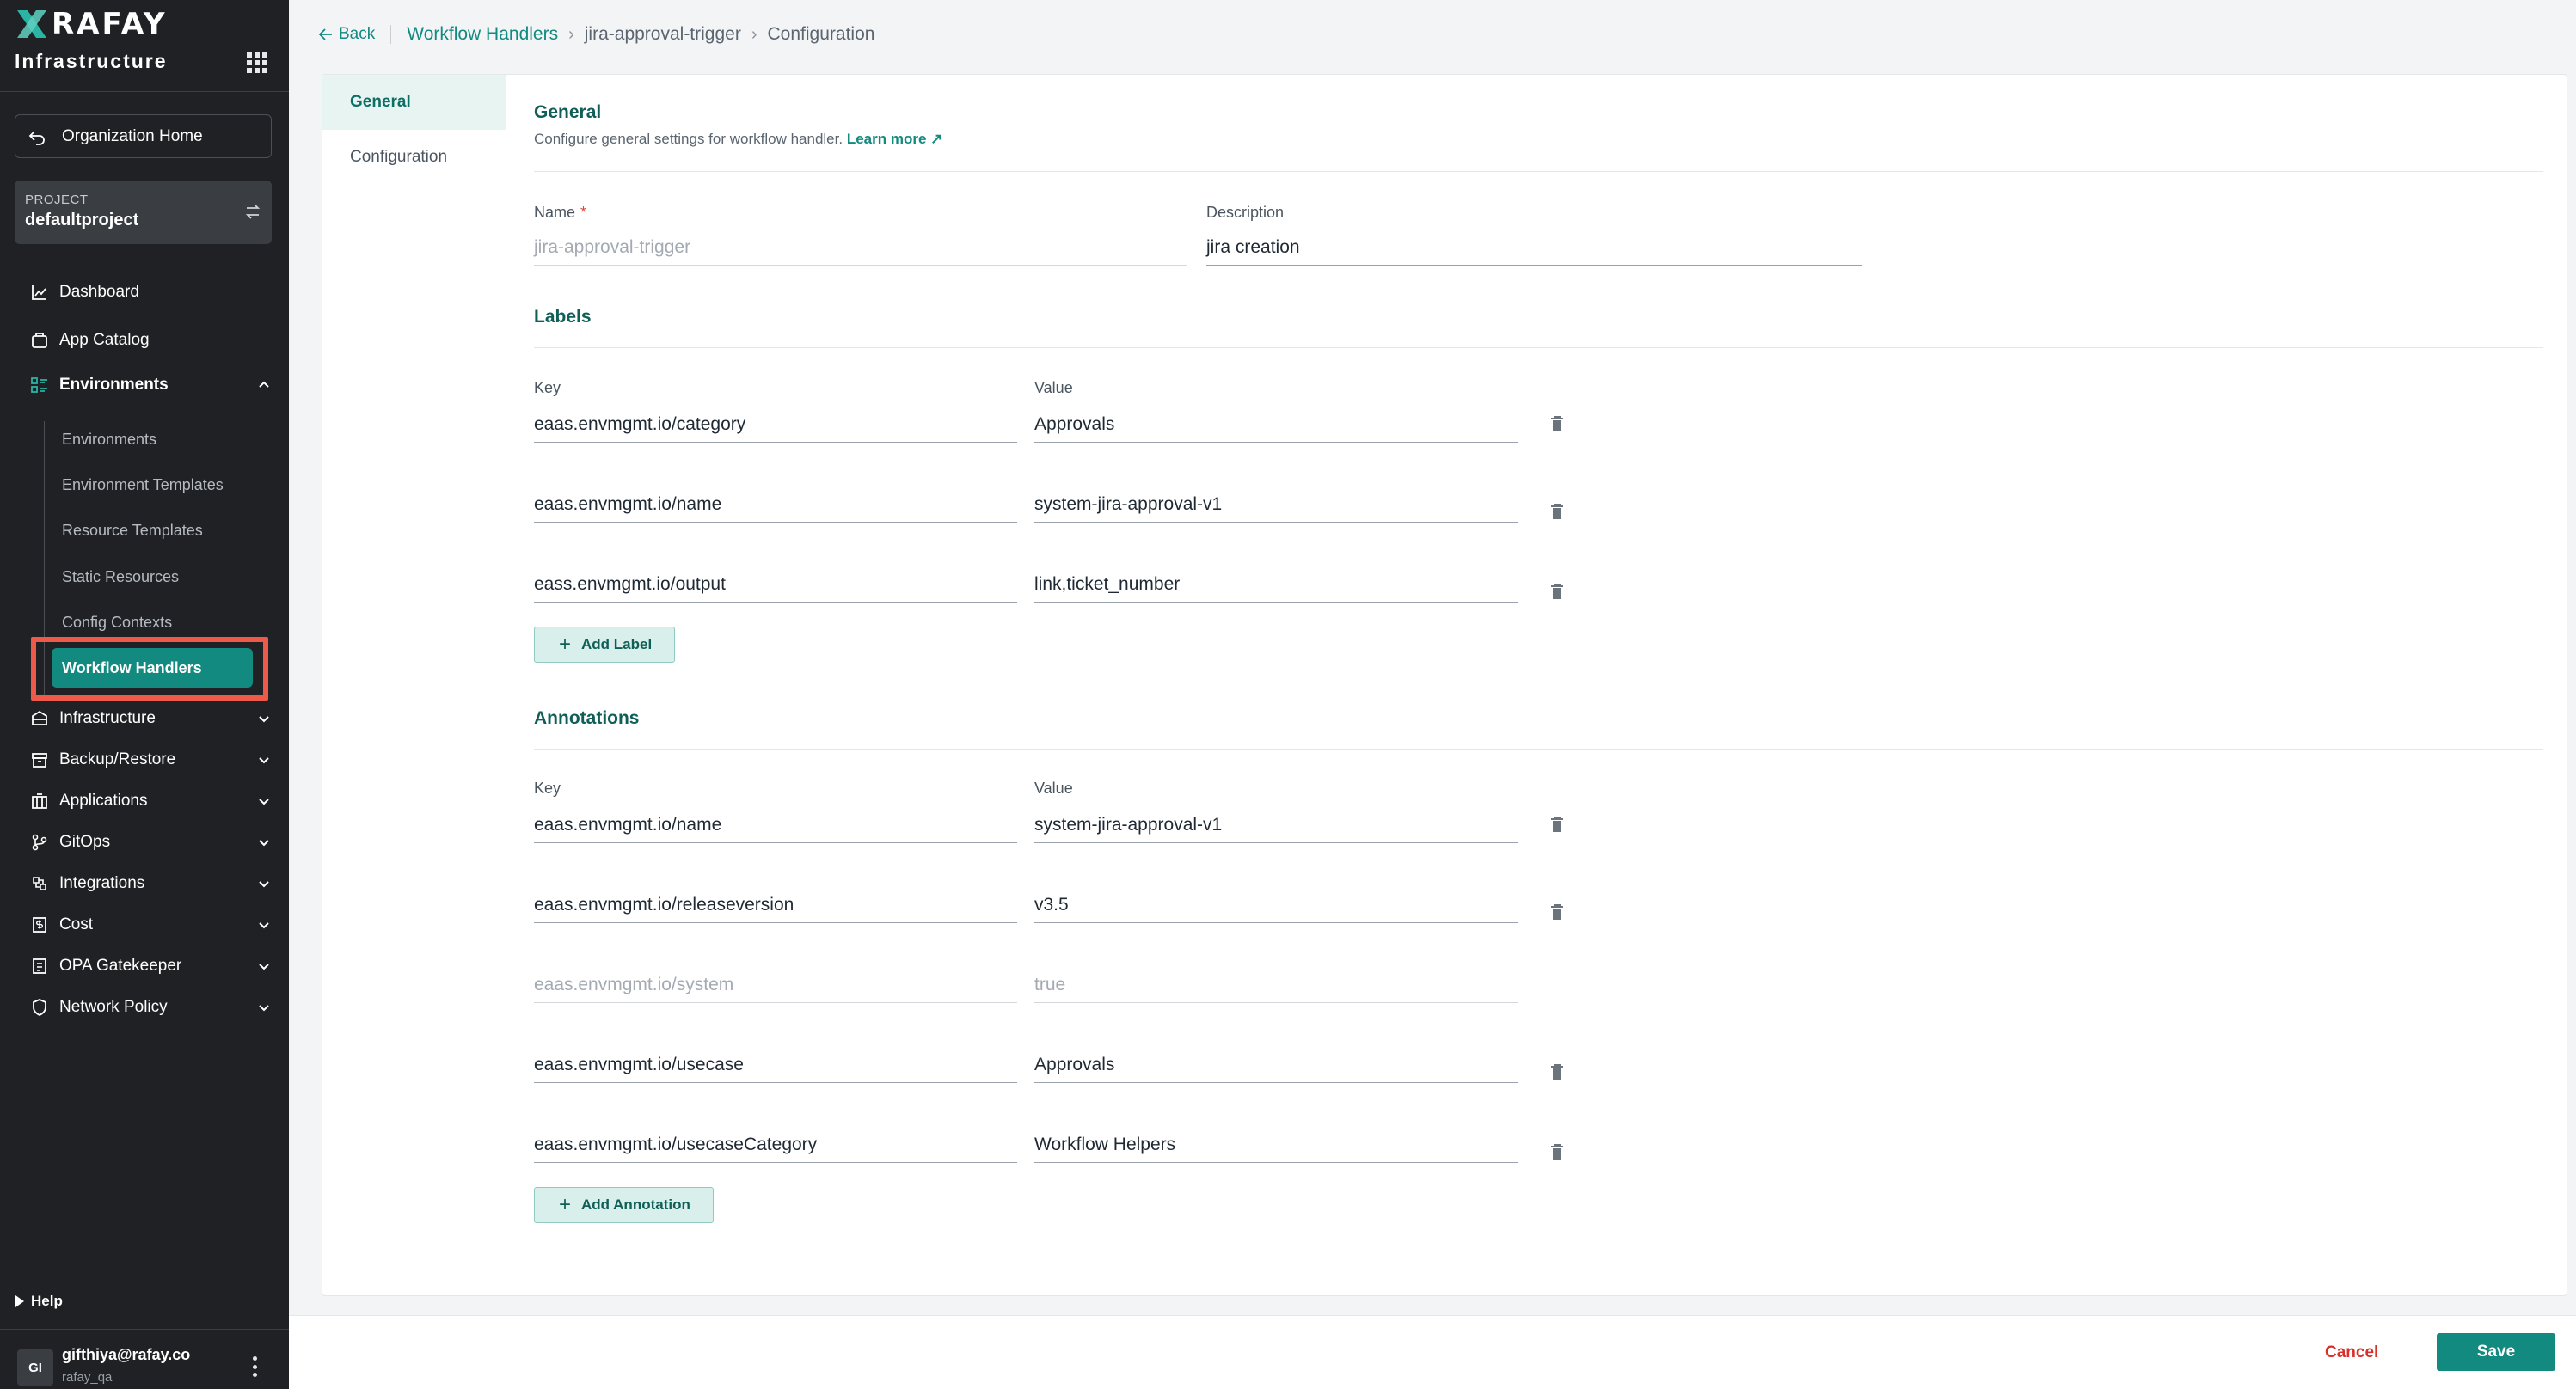 Image resolution: width=2576 pixels, height=1389 pixels. I want to click on cost-icon, so click(39, 925).